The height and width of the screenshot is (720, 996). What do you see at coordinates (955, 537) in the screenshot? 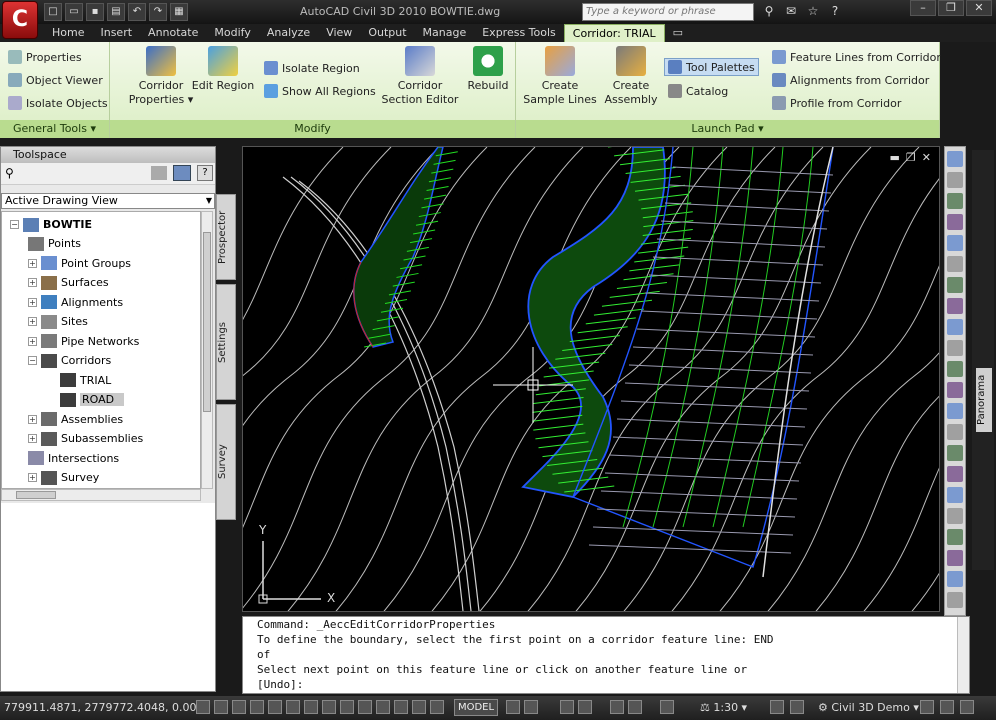
I see `text-icon` at bounding box center [955, 537].